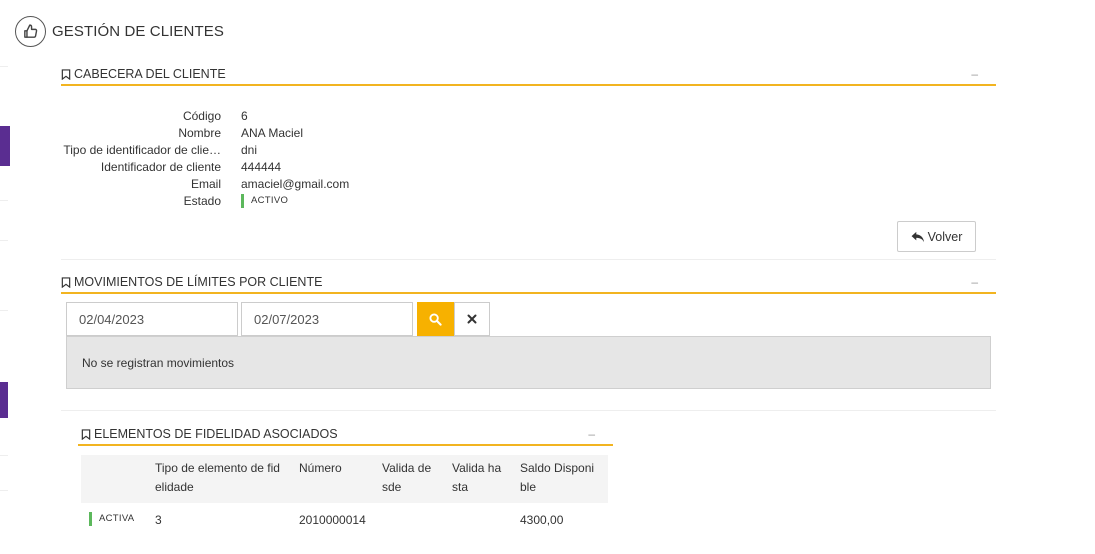 The height and width of the screenshot is (554, 1095). I want to click on status-badge: ACTIVA, so click(112, 518).